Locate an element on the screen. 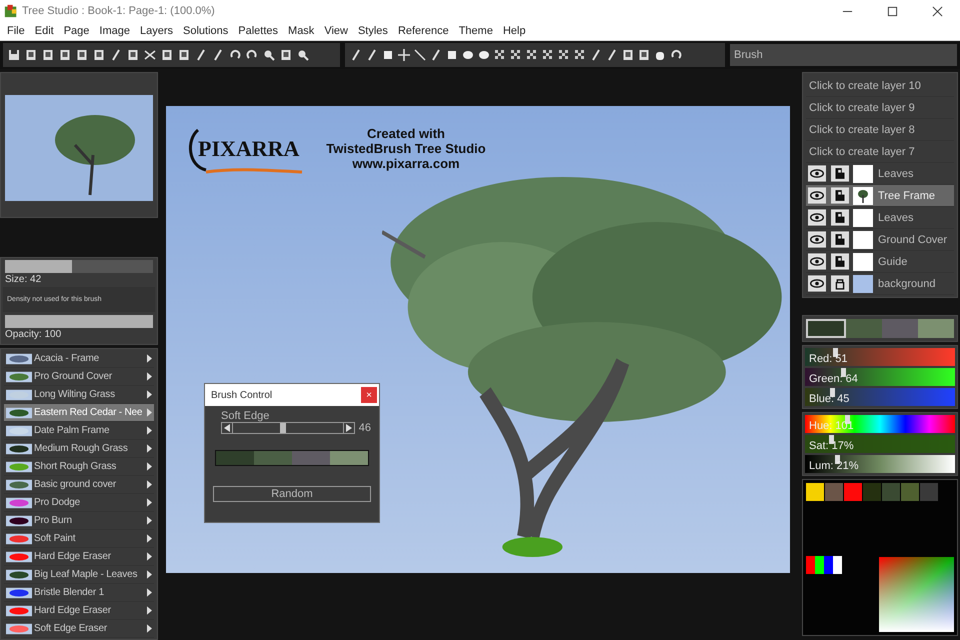 The width and height of the screenshot is (960, 640). create-layer-row: Click to create layer 8 is located at coordinates (880, 130).